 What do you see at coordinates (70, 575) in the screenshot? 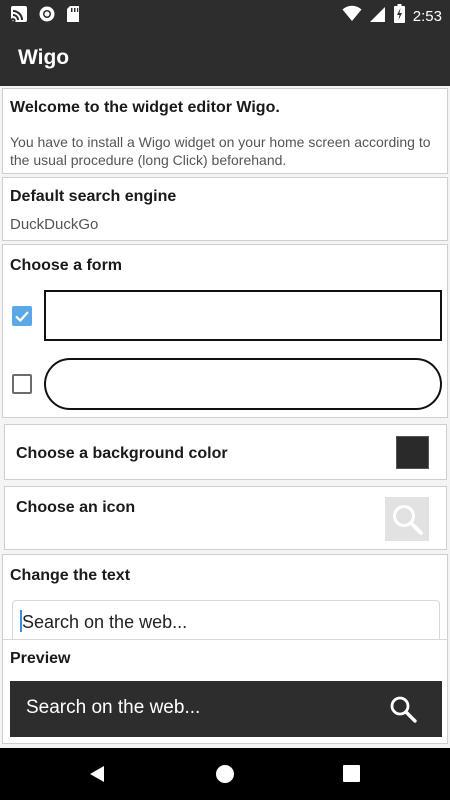
I see `change-text-title: Change the text` at bounding box center [70, 575].